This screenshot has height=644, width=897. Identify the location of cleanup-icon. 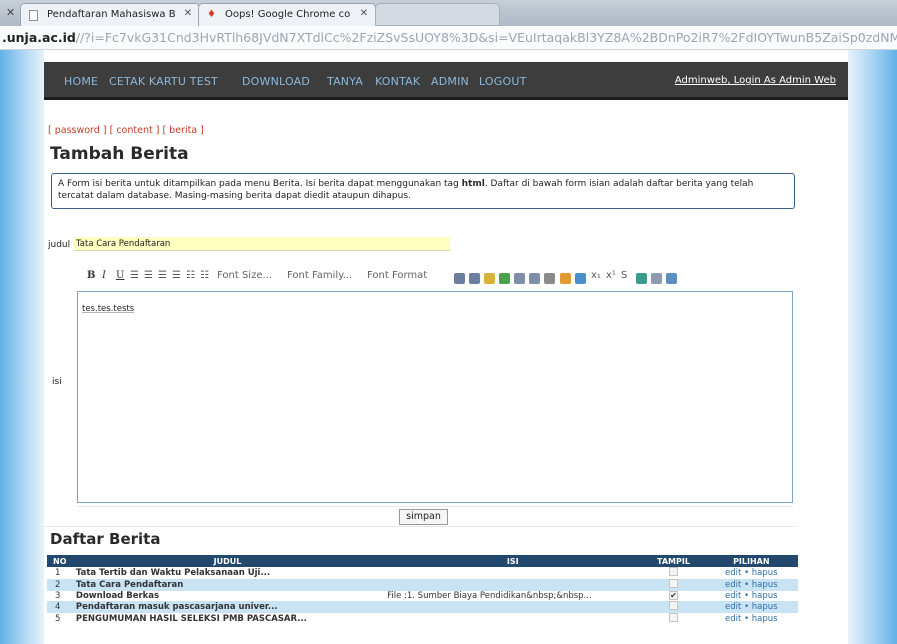
(641, 278).